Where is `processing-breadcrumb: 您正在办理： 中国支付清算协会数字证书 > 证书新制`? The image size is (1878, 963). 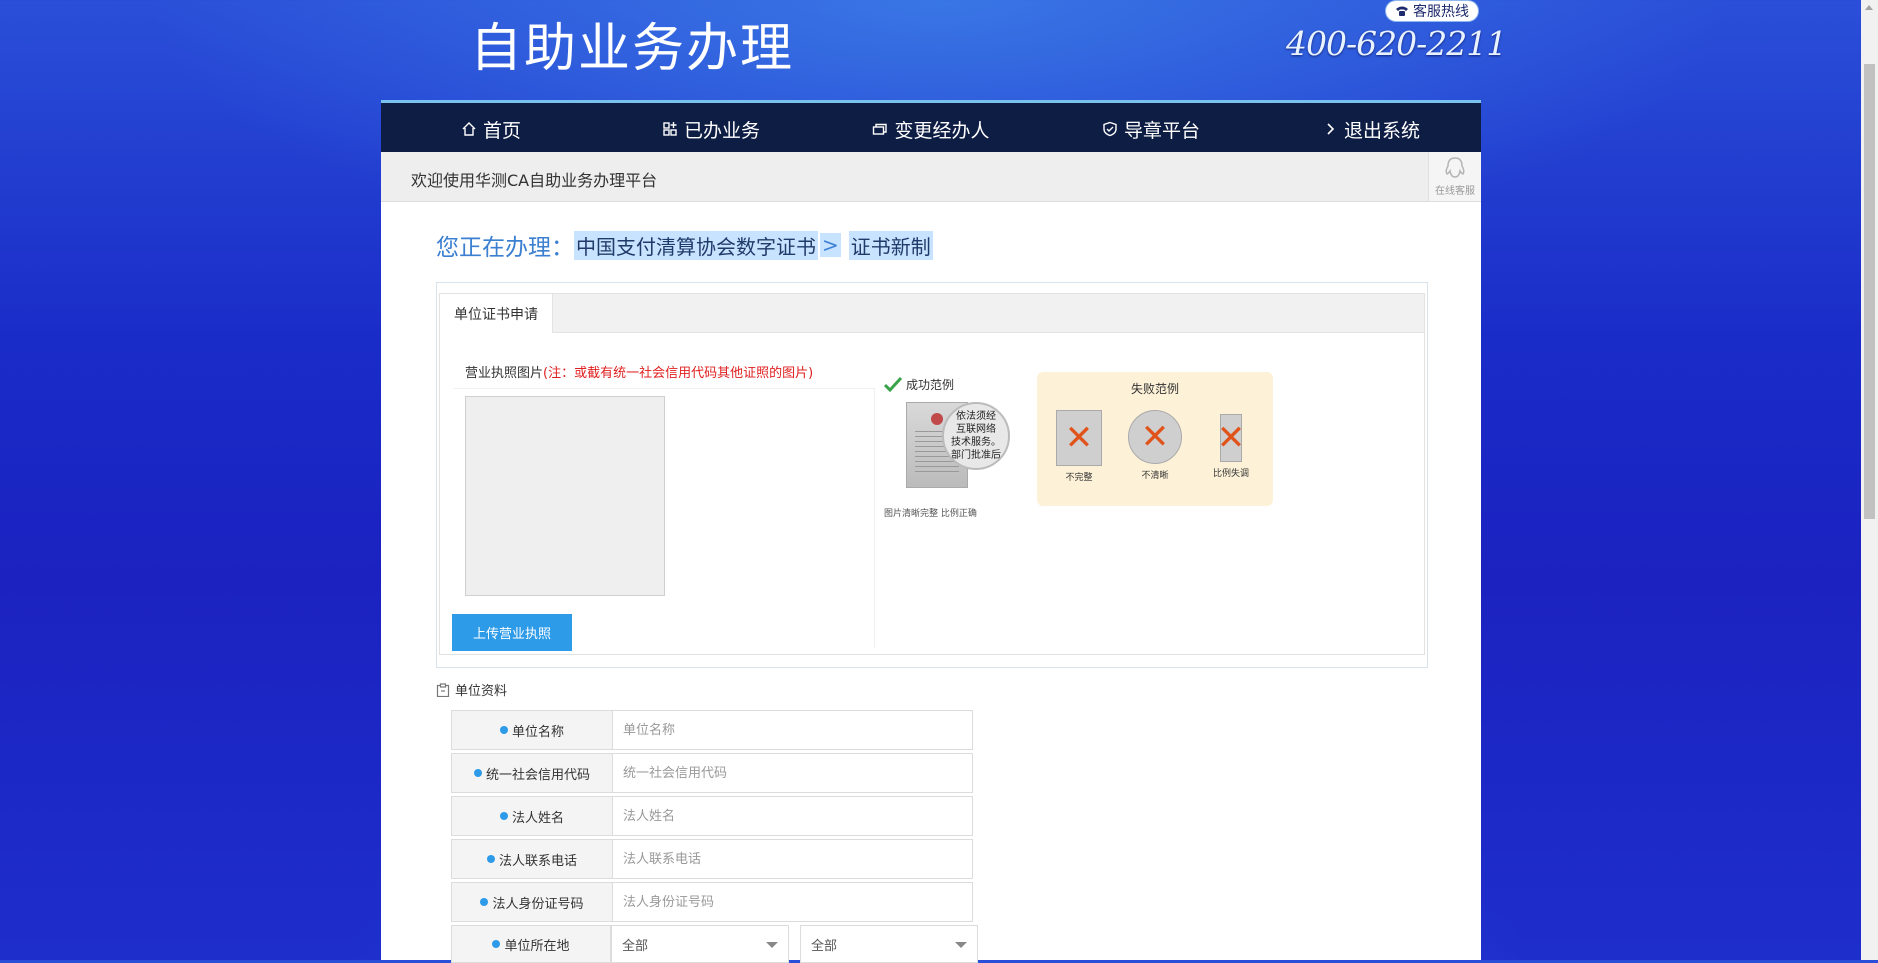 processing-breadcrumb: 您正在办理： 中国支付清算协会数字证书 > 证书新制 is located at coordinates (684, 245).